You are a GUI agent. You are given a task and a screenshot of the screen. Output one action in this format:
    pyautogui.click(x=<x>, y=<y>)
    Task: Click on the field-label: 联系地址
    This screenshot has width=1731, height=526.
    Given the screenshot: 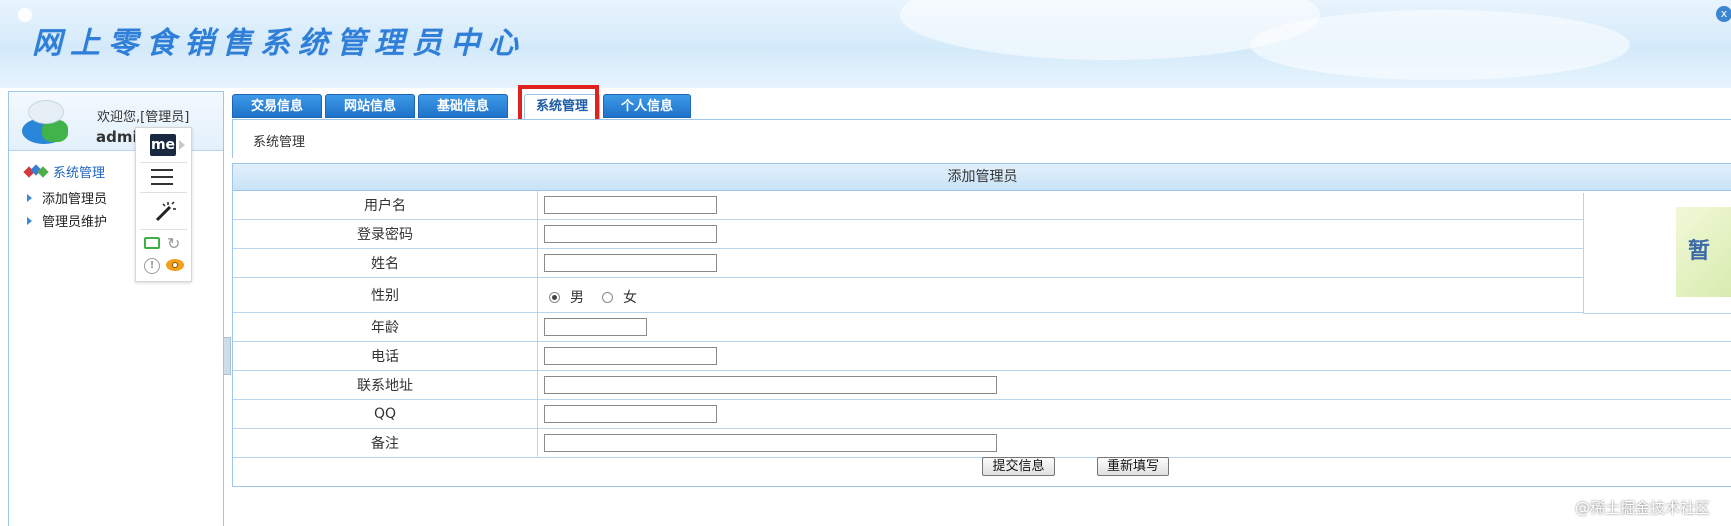 What is the action you would take?
    pyautogui.click(x=385, y=385)
    